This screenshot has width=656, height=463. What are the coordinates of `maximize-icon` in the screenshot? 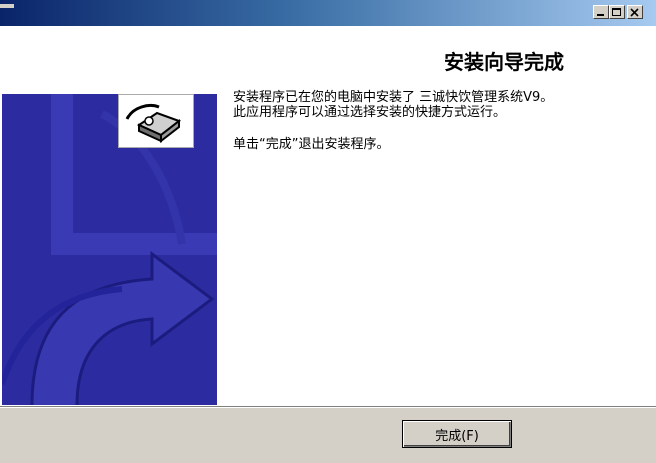 It's located at (616, 12).